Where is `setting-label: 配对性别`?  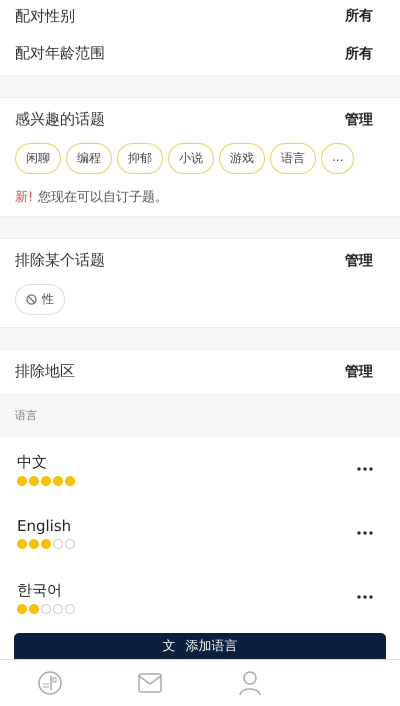
setting-label: 配对性别 is located at coordinates (45, 16).